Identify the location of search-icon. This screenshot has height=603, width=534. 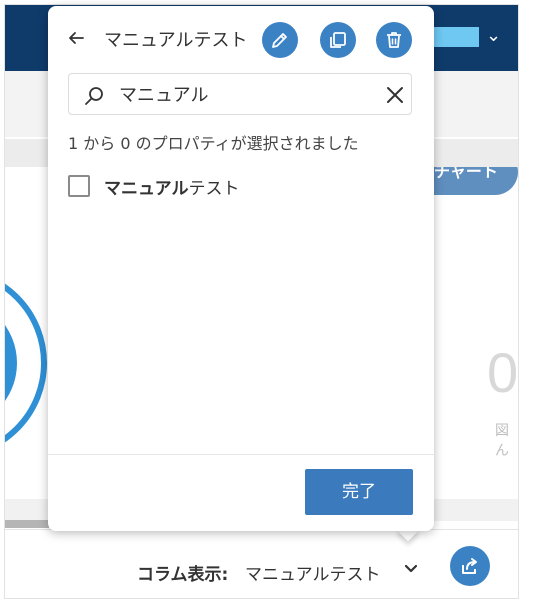
(94, 96).